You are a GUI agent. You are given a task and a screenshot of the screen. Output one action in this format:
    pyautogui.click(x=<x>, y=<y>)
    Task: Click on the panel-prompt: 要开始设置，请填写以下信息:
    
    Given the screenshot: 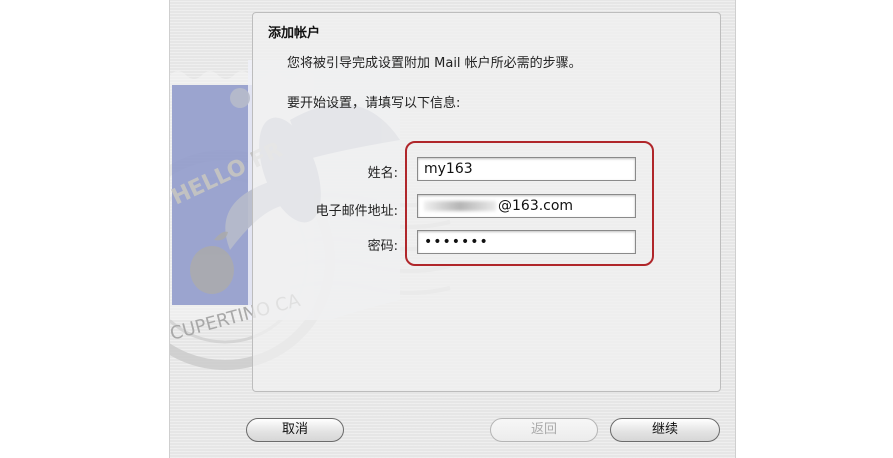 What is the action you would take?
    pyautogui.click(x=374, y=103)
    